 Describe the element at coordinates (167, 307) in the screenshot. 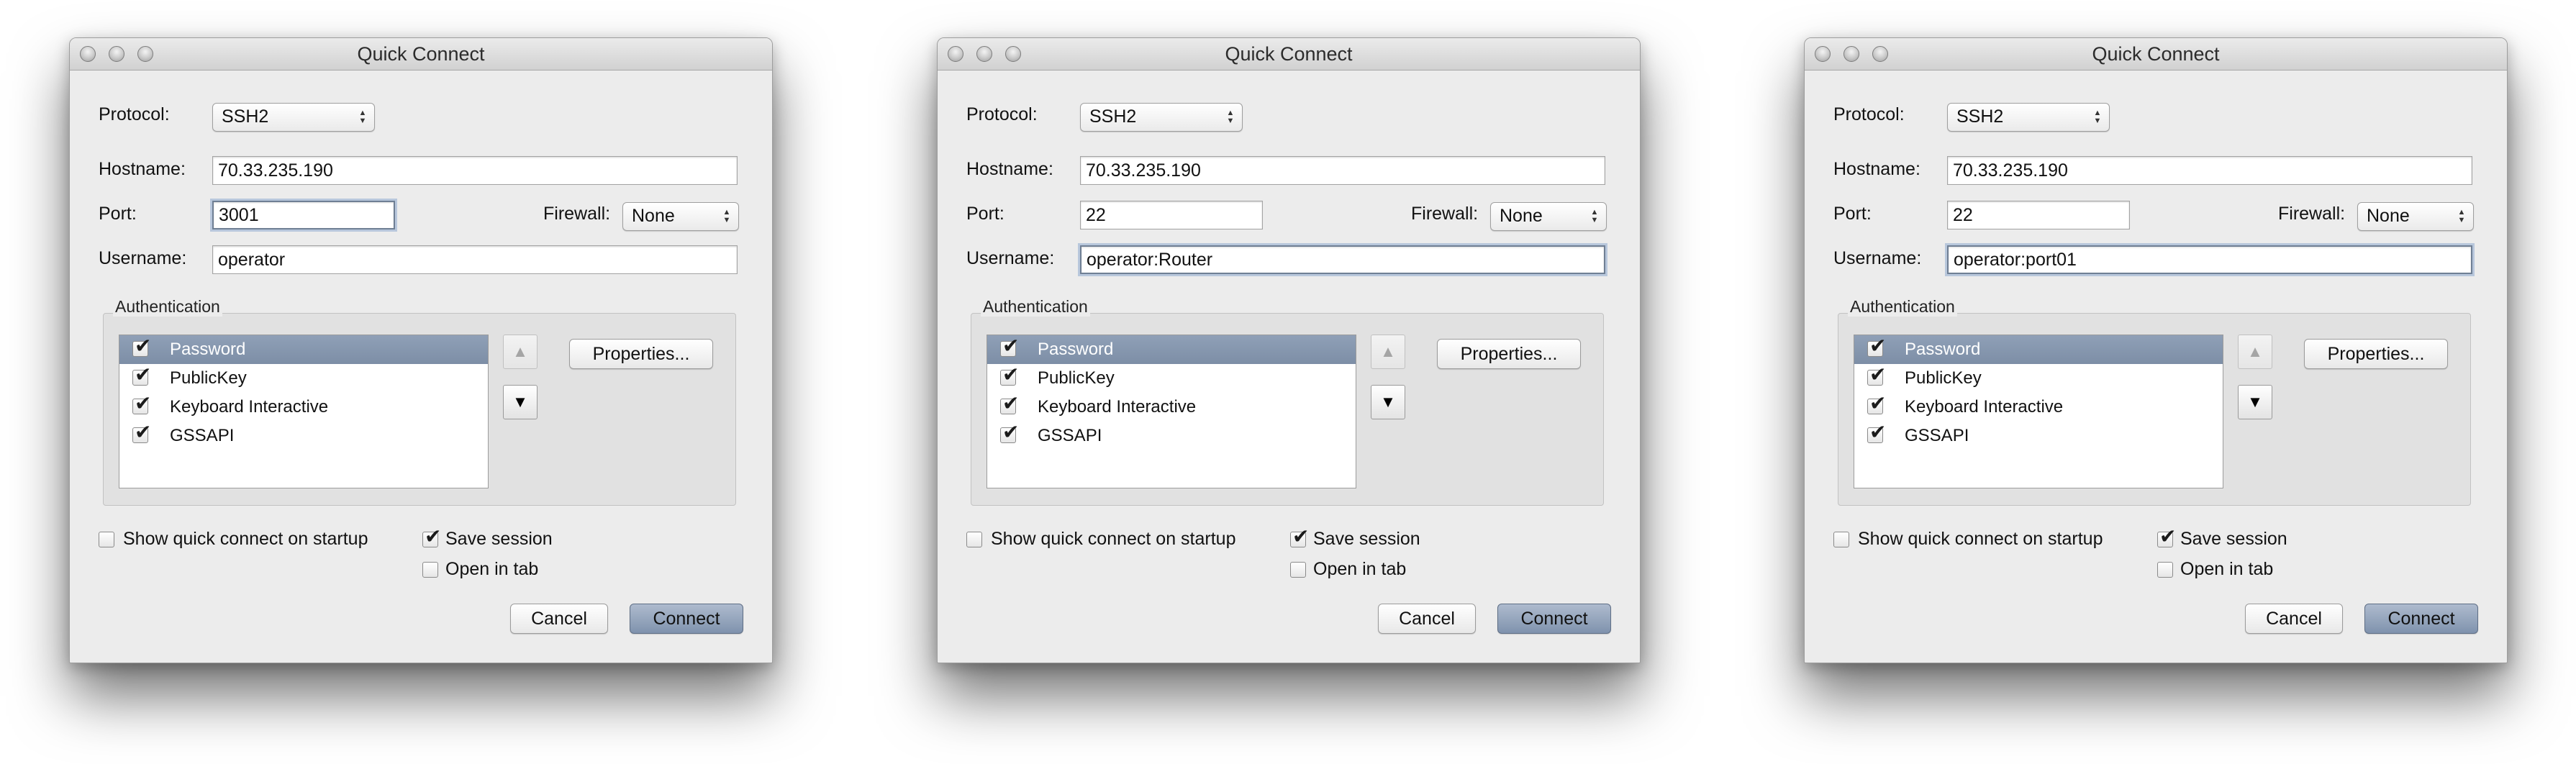

I see `authentication-group-title: Authentication` at that location.